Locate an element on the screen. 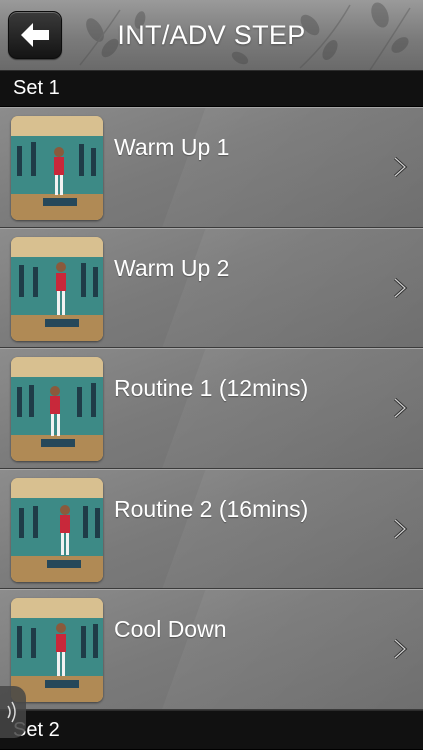 The image size is (423, 750). audio-toggle-button is located at coordinates (13, 712).